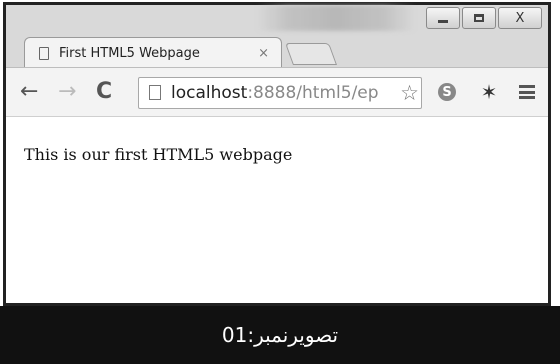 The image size is (560, 364). I want to click on browser-toolbar: ← → C localhost:8888/html5/ep ☆ S ✶, so click(277, 92).